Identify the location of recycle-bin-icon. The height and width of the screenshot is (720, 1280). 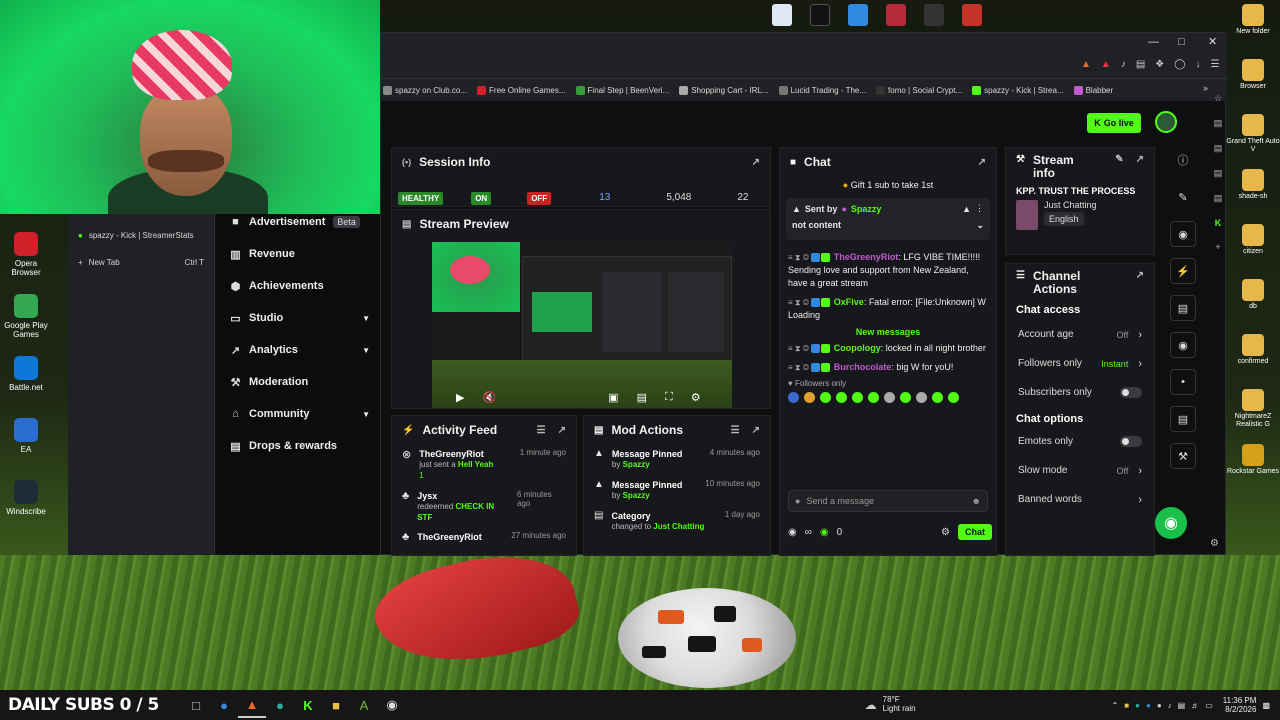
(782, 15).